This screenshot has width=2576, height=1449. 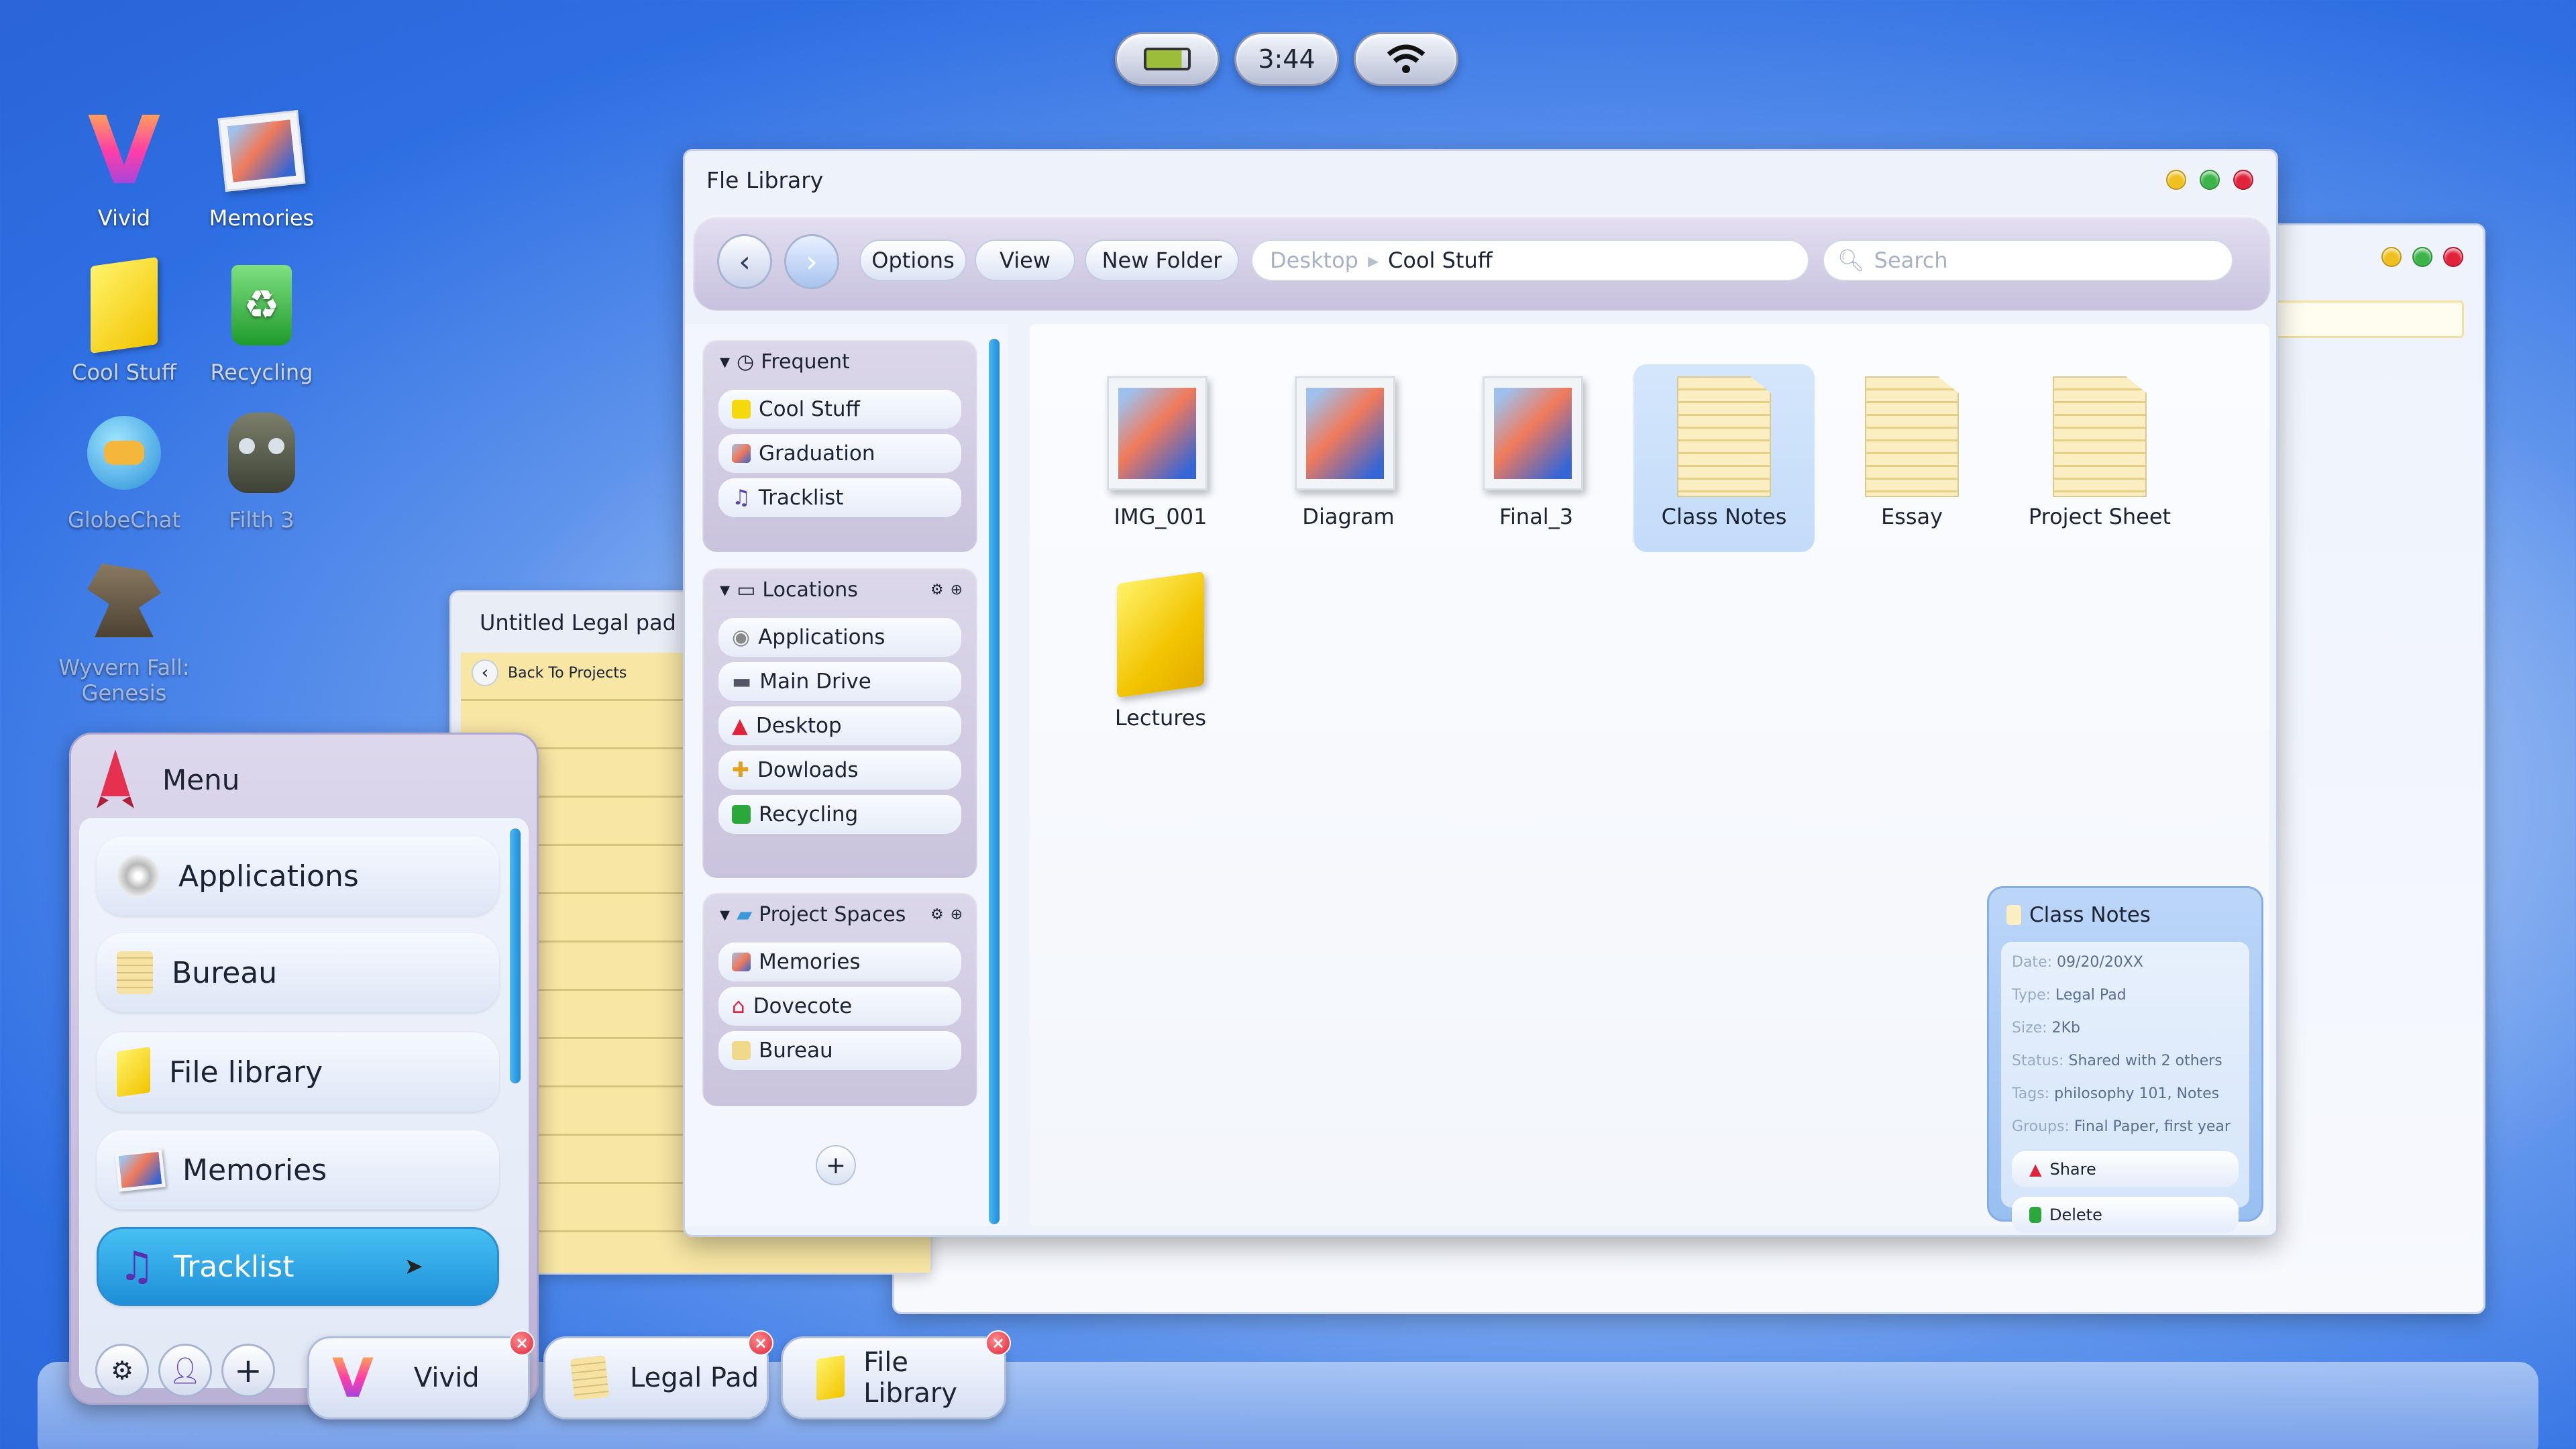 I want to click on view-button: View, so click(x=1025, y=260).